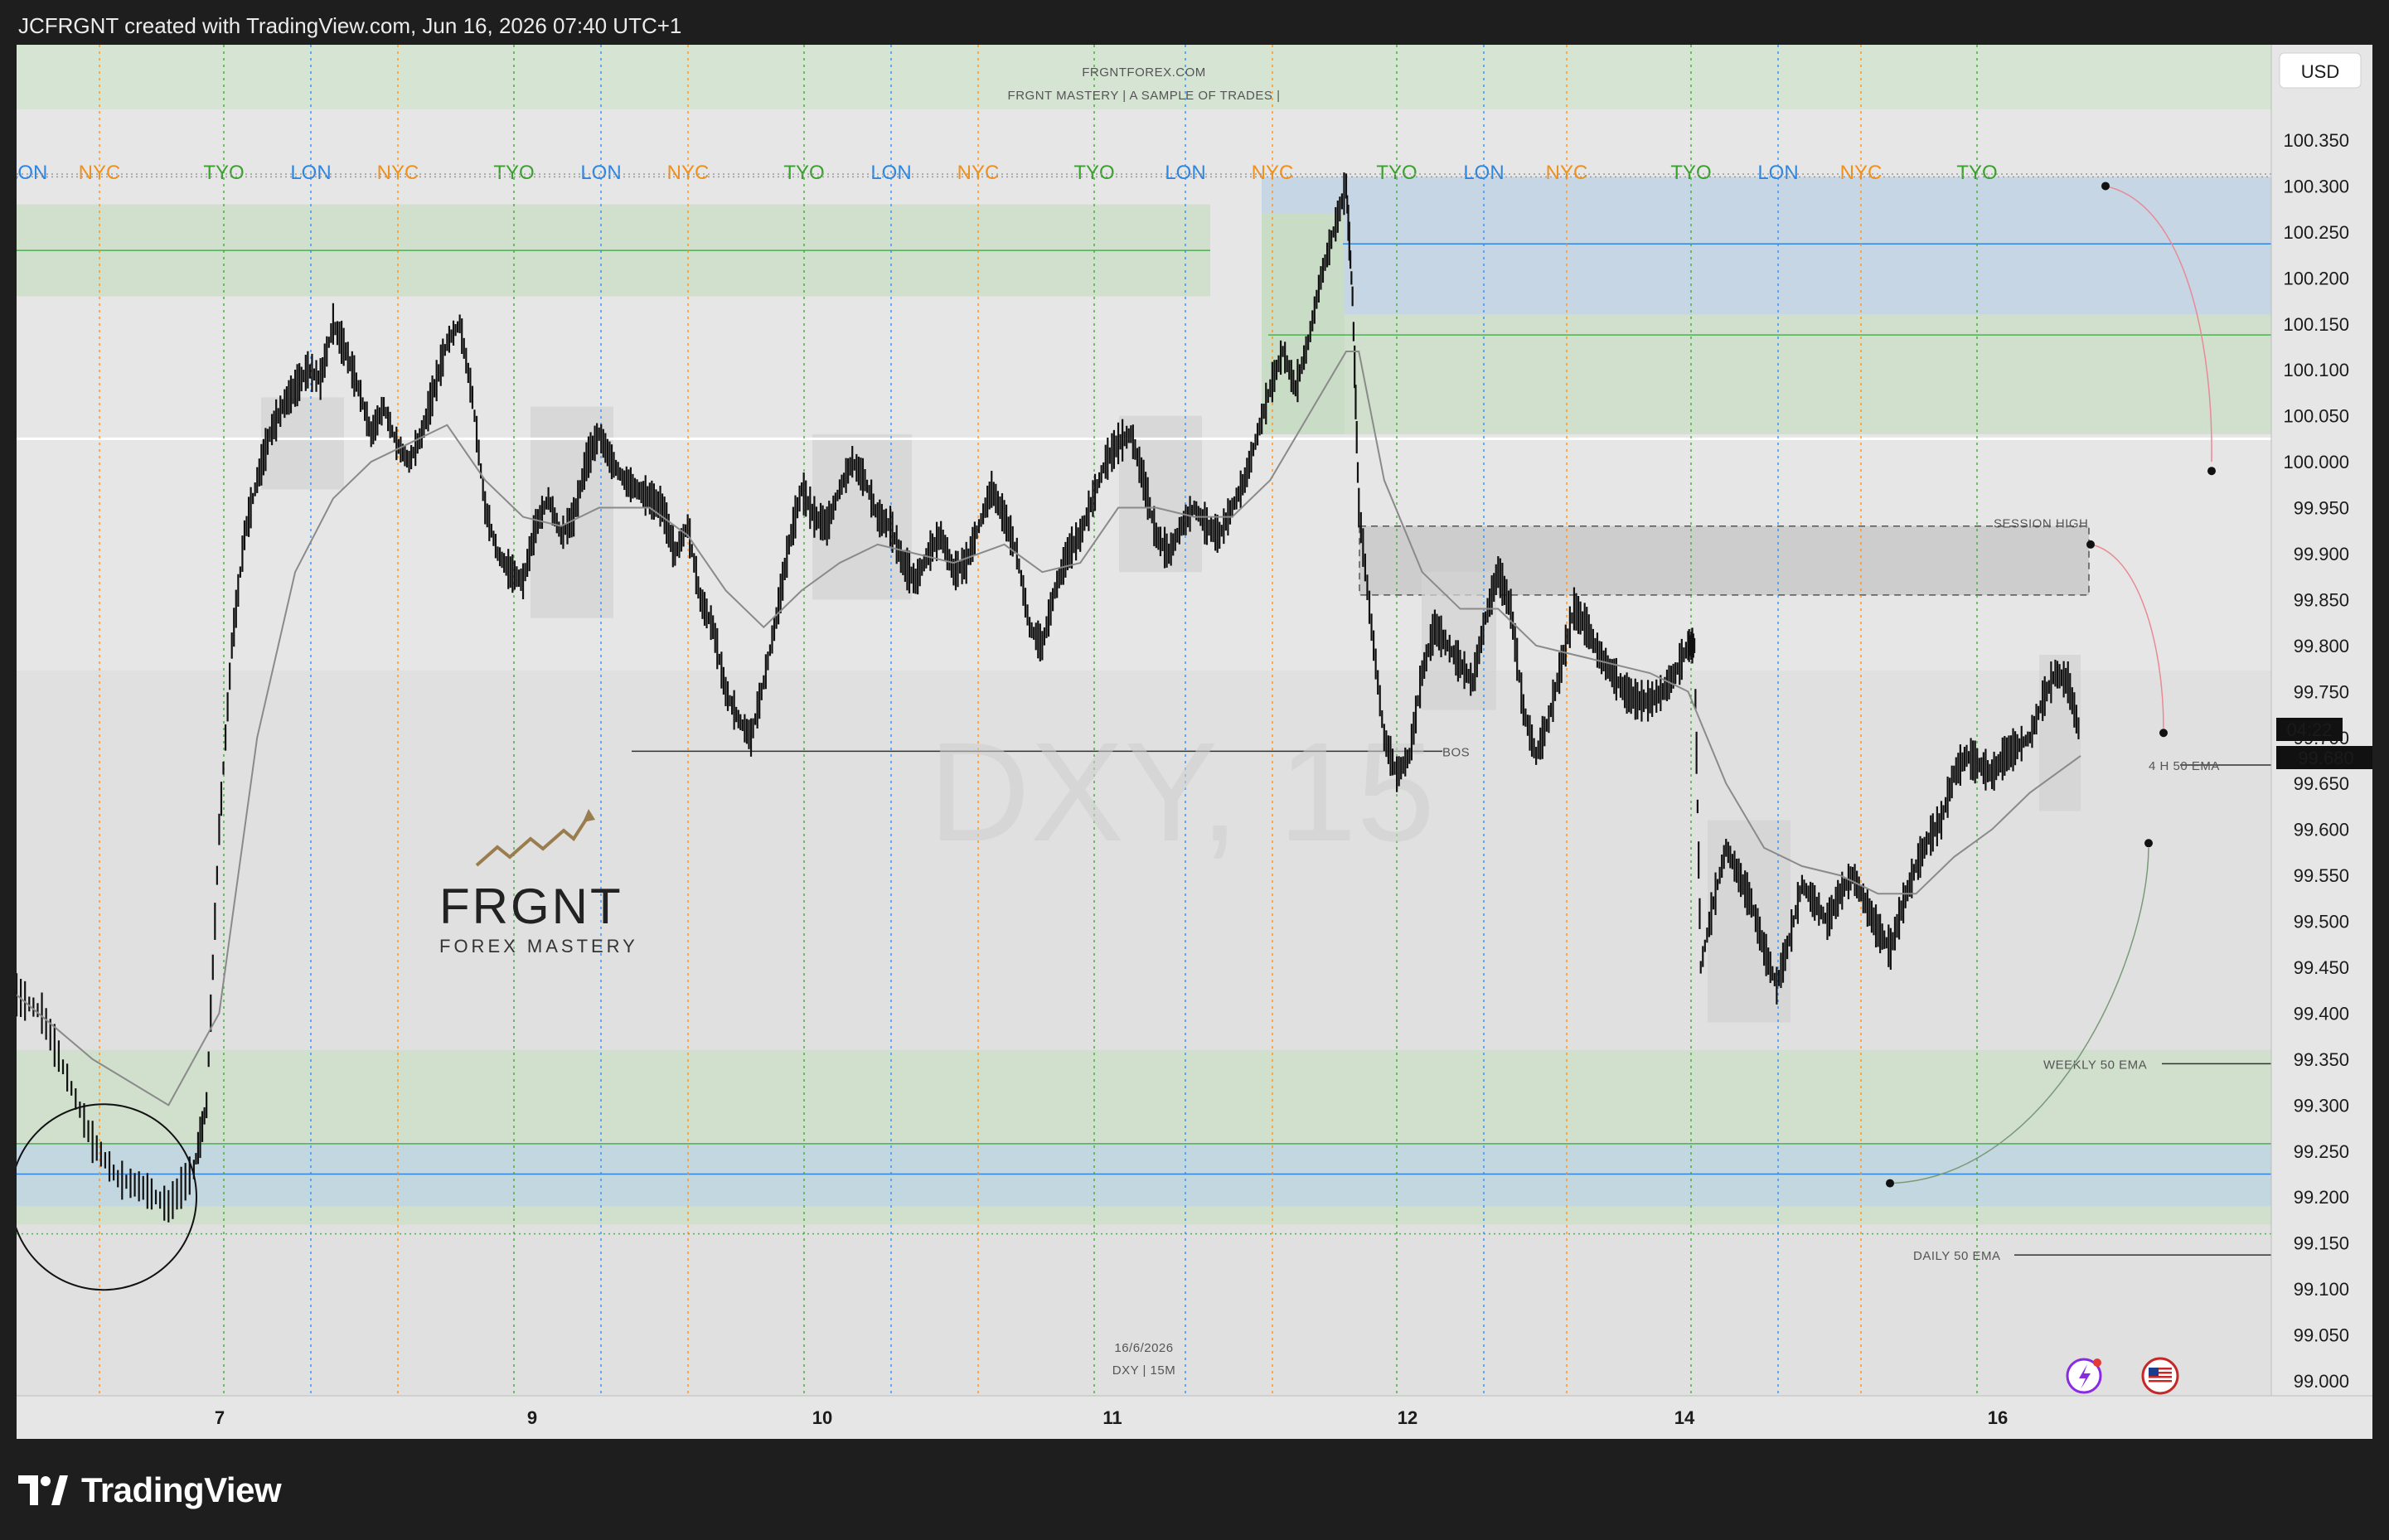 The width and height of the screenshot is (2389, 1540). What do you see at coordinates (531, 907) in the screenshot?
I see `logo-title: FRGNT` at bounding box center [531, 907].